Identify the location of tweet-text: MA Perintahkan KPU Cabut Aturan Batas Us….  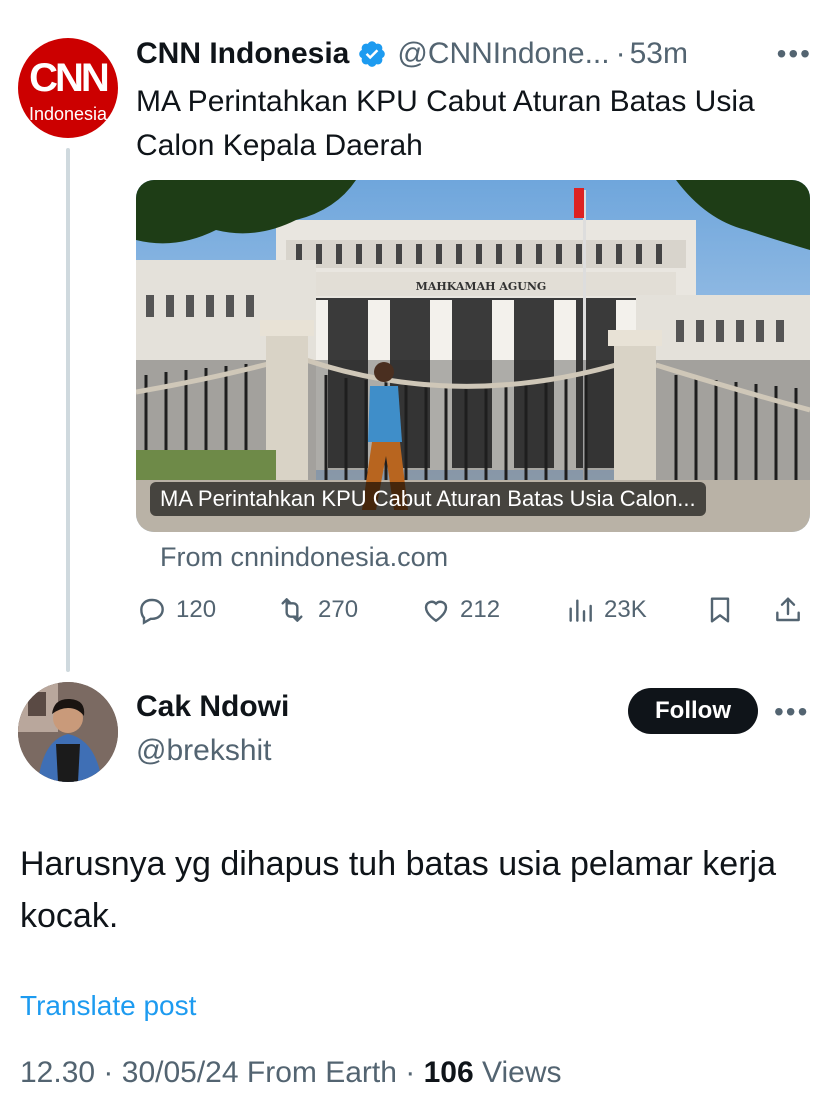
(445, 123).